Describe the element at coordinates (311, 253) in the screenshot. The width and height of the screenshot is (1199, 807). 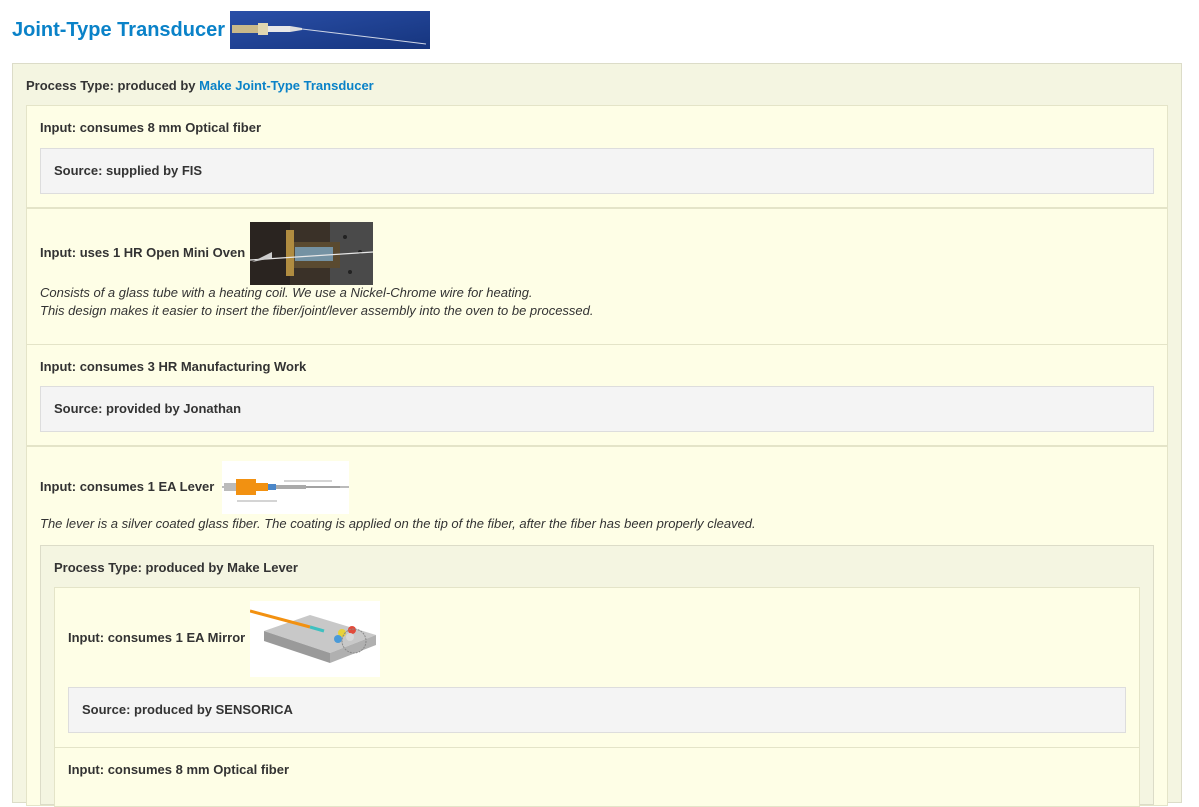
I see `oven-photo` at that location.